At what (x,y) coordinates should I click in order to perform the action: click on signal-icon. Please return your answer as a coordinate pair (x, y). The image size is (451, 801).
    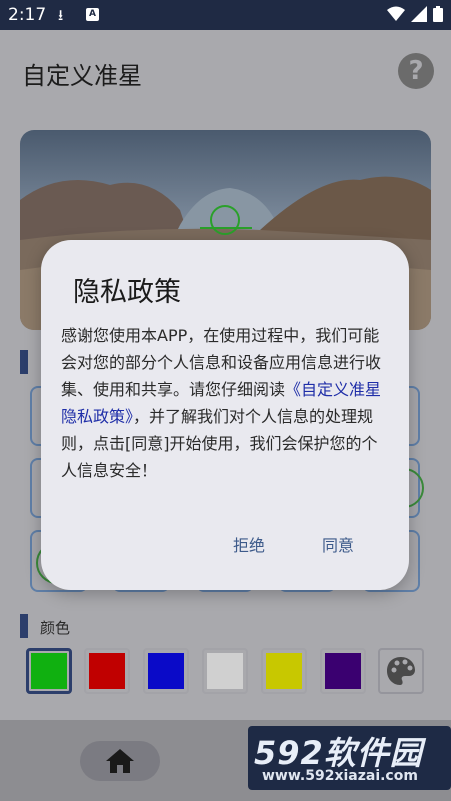
    Looking at the image, I should click on (419, 14).